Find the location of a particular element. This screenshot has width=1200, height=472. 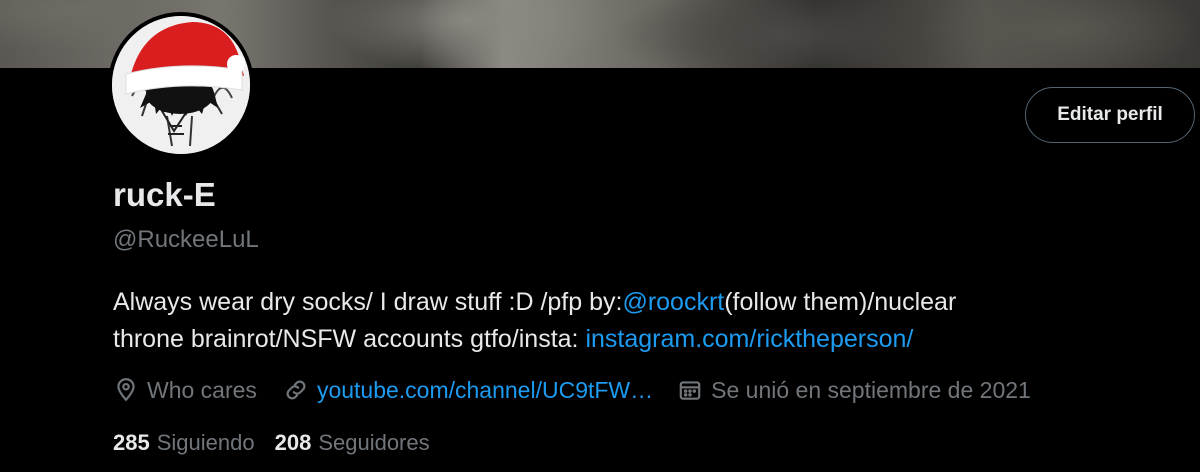

following-label: Siguiendo is located at coordinates (205, 442).